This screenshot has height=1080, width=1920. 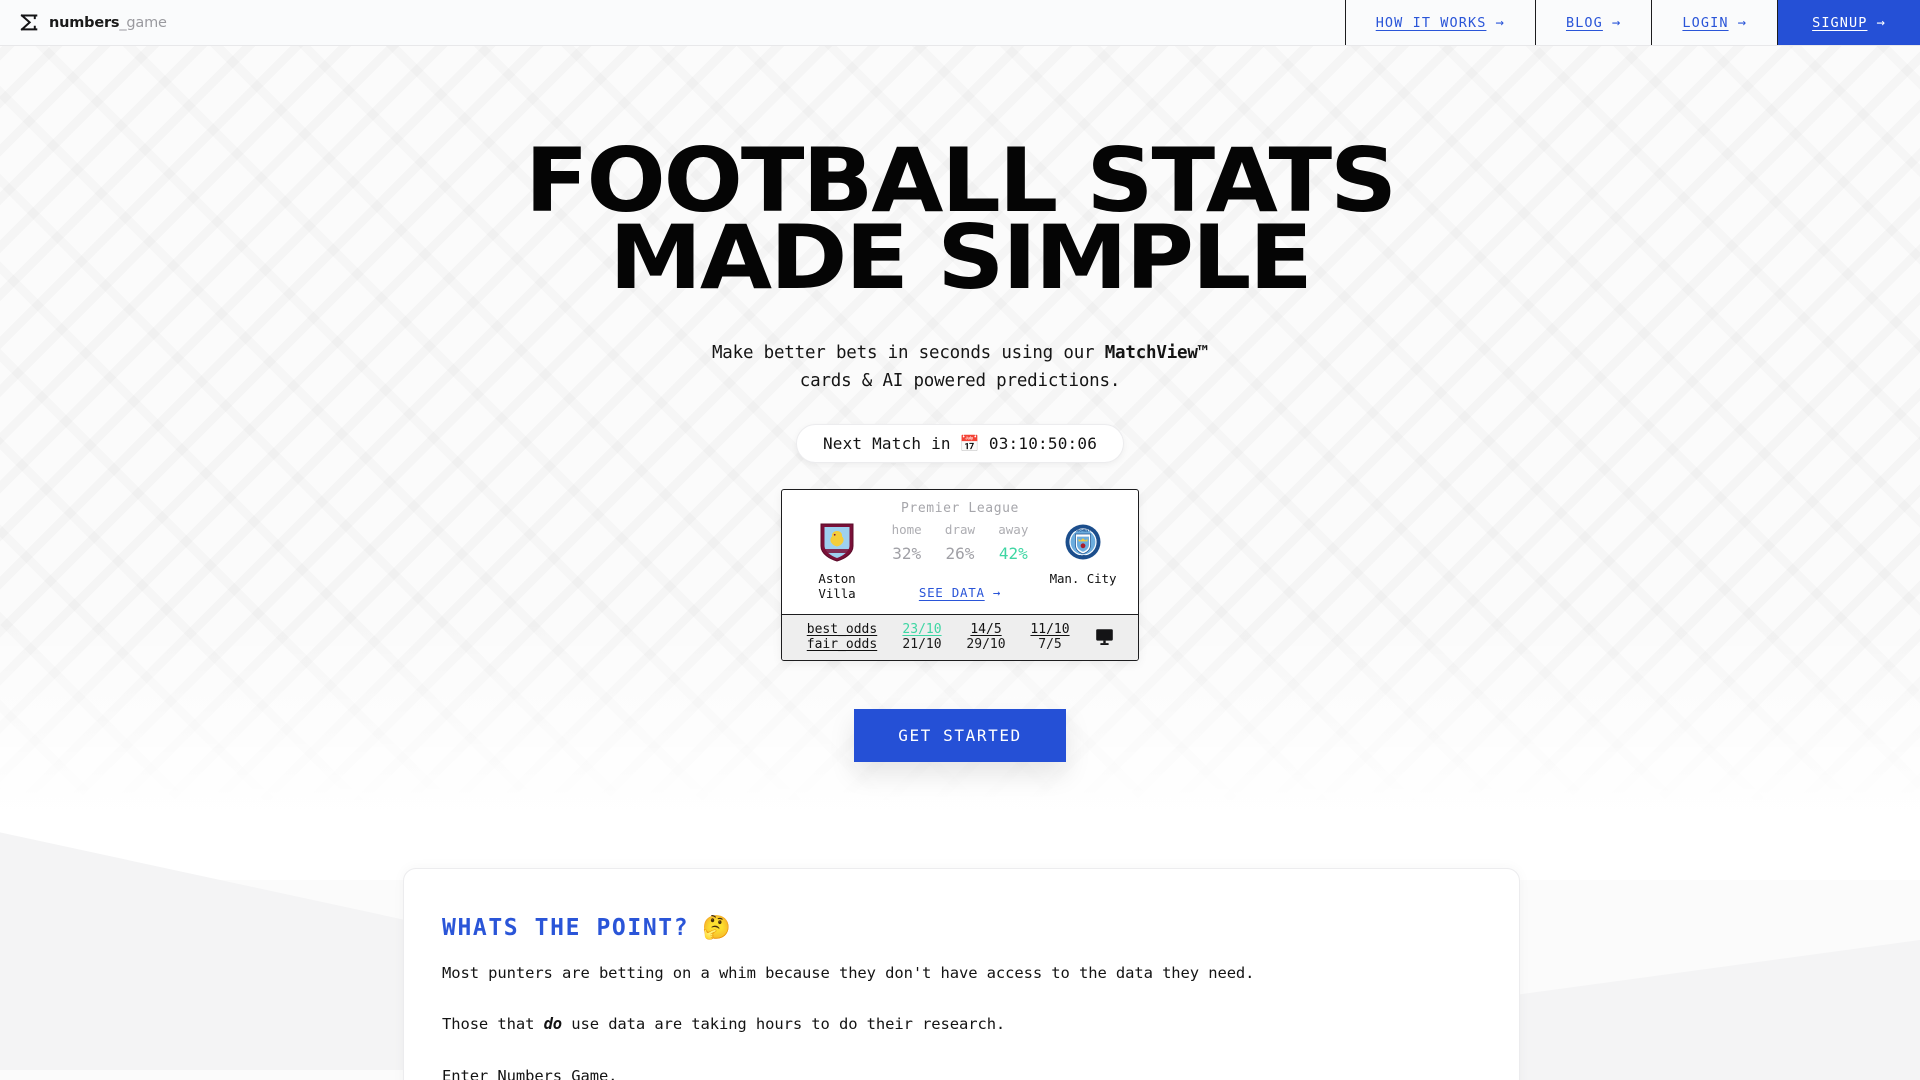 I want to click on fair-odds-home: 21/10, so click(x=922, y=644).